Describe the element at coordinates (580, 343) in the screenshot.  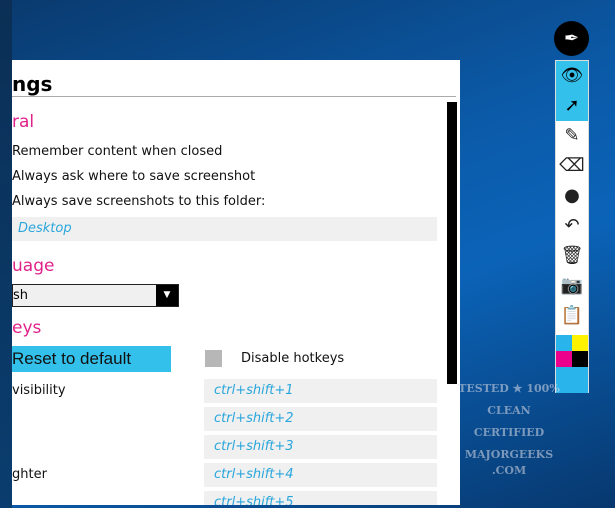
I see `color-yellow` at that location.